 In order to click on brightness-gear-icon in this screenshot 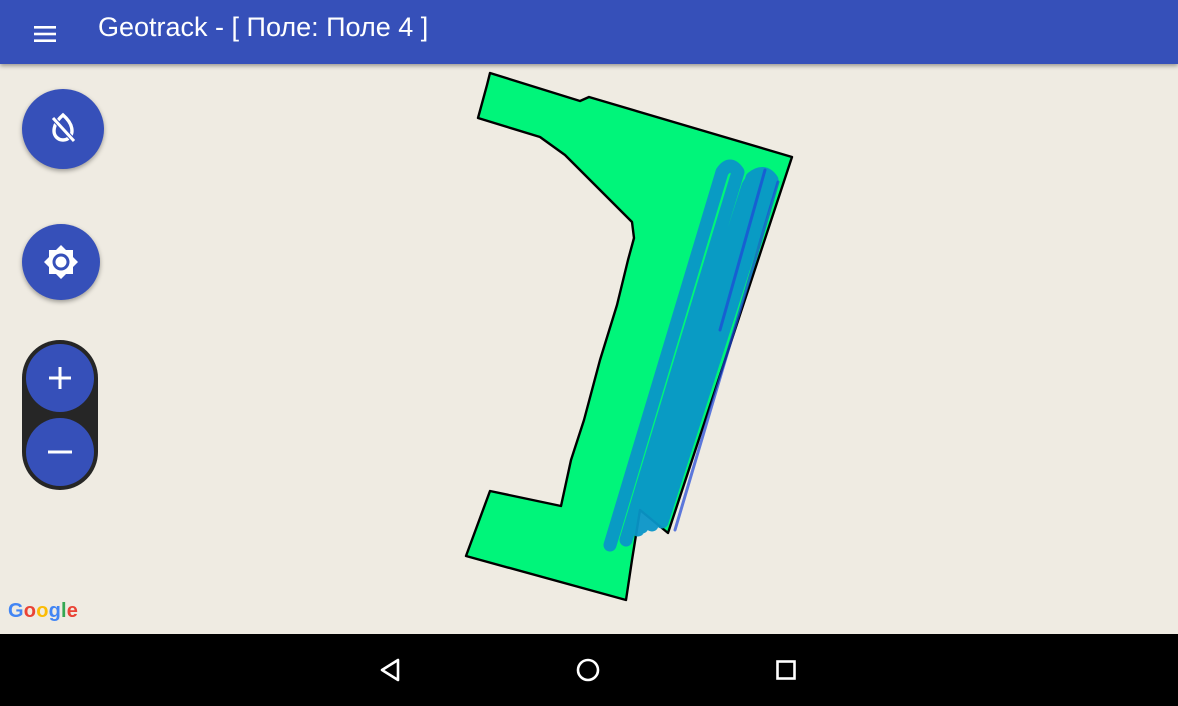, I will do `click(61, 262)`.